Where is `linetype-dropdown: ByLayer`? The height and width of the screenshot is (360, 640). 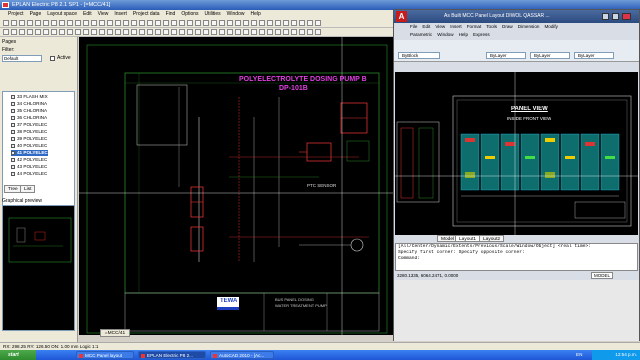
linetype-dropdown: ByLayer is located at coordinates (550, 55).